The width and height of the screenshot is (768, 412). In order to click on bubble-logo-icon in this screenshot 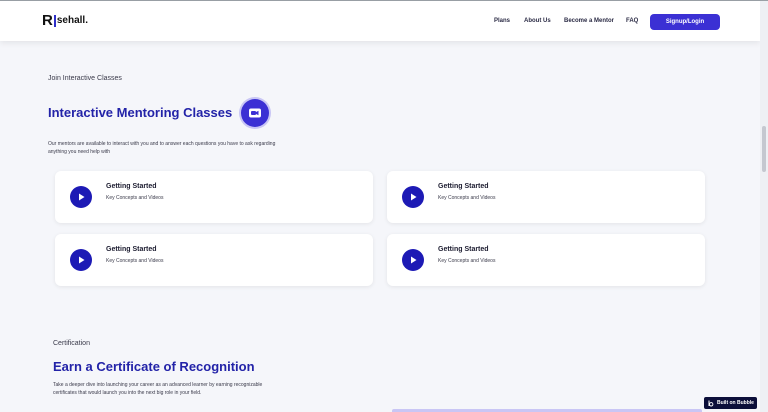, I will do `click(711, 403)`.